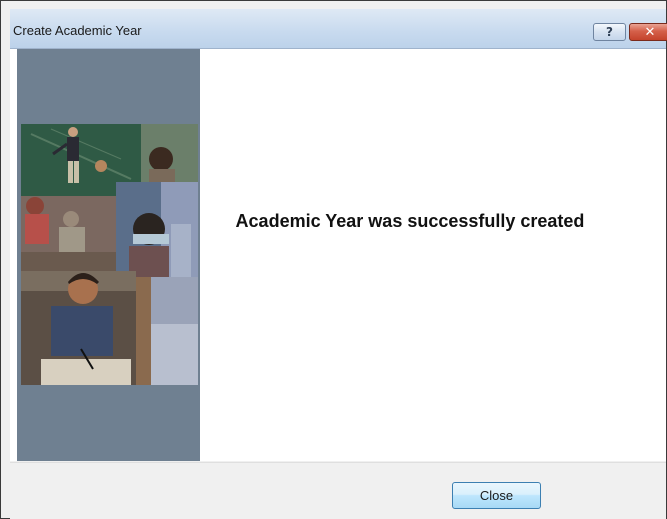 This screenshot has width=667, height=519. I want to click on close-button: Close, so click(496, 495).